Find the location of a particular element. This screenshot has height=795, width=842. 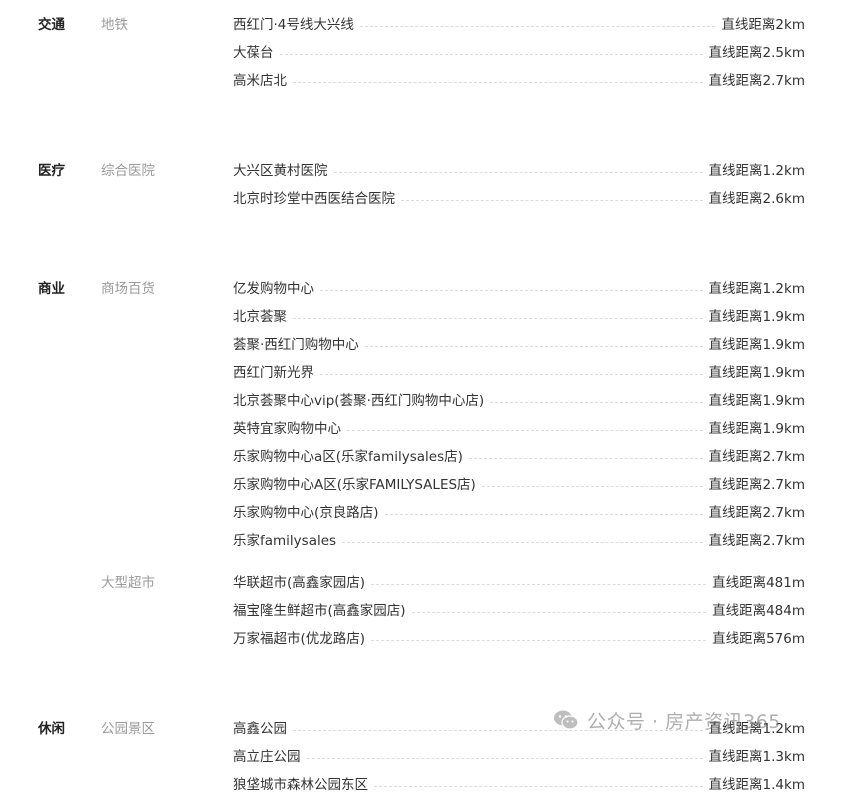

poi-row: 西红门·4号线大兴线 直线距离2km is located at coordinates (519, 25).